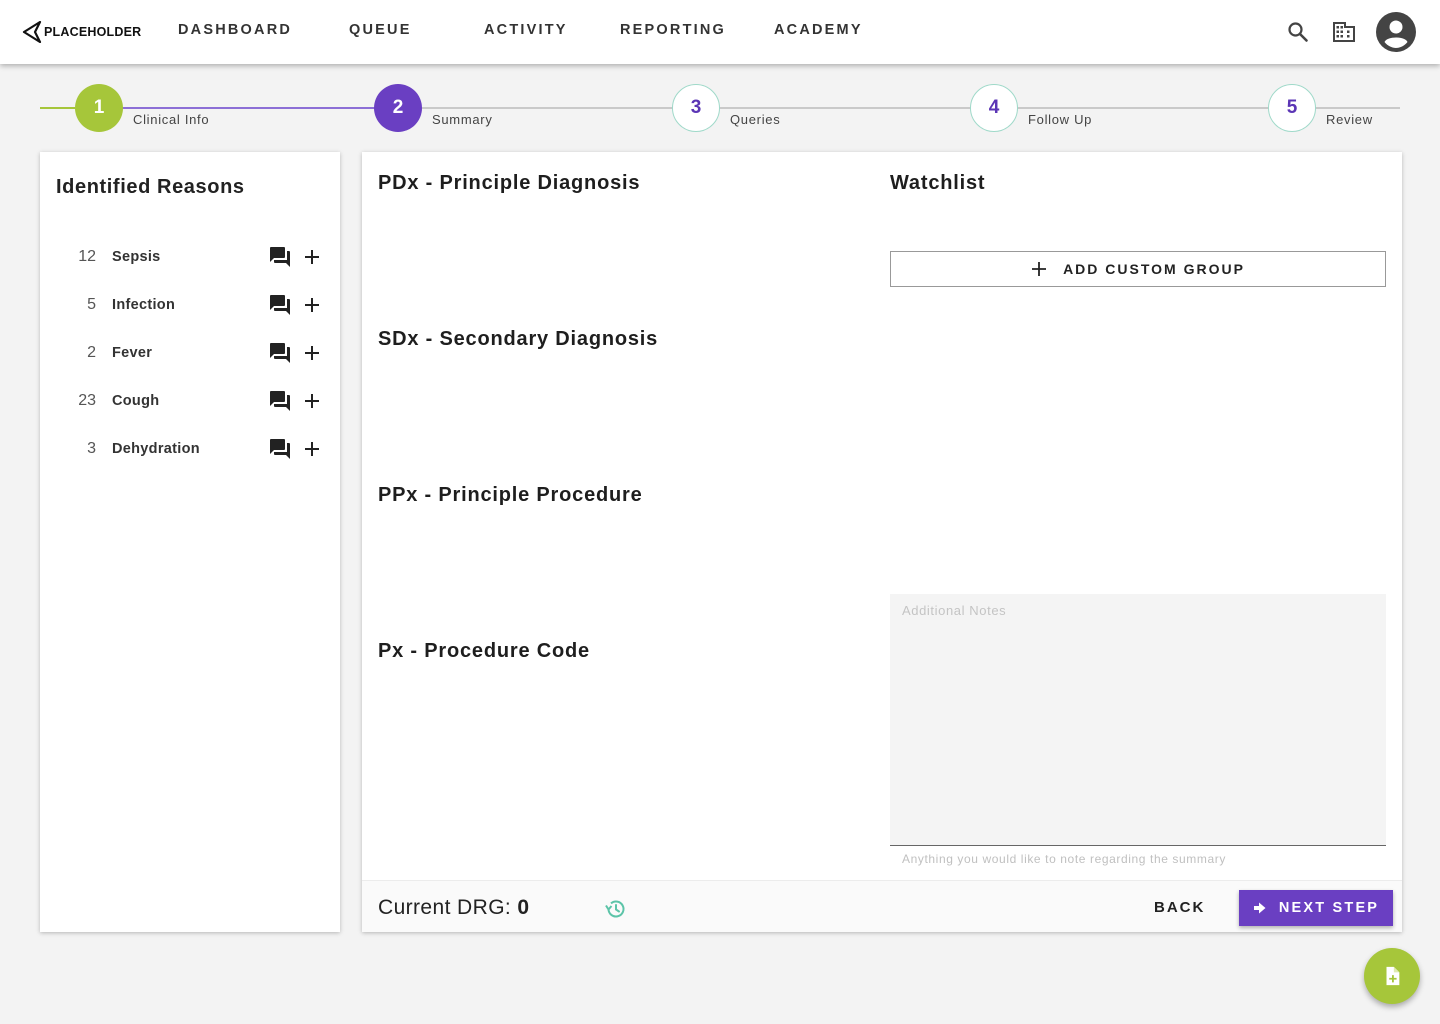  Describe the element at coordinates (994, 108) in the screenshot. I see `step-4-circle: 4` at that location.